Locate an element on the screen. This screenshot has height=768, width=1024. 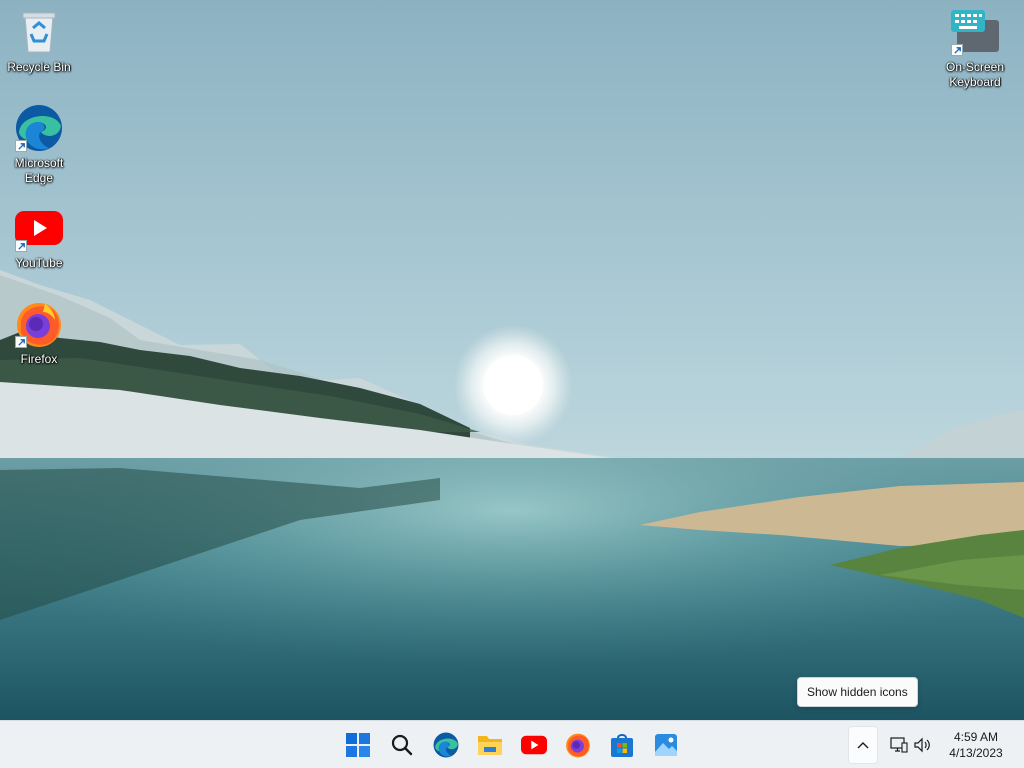
photos-icon is located at coordinates (666, 745).